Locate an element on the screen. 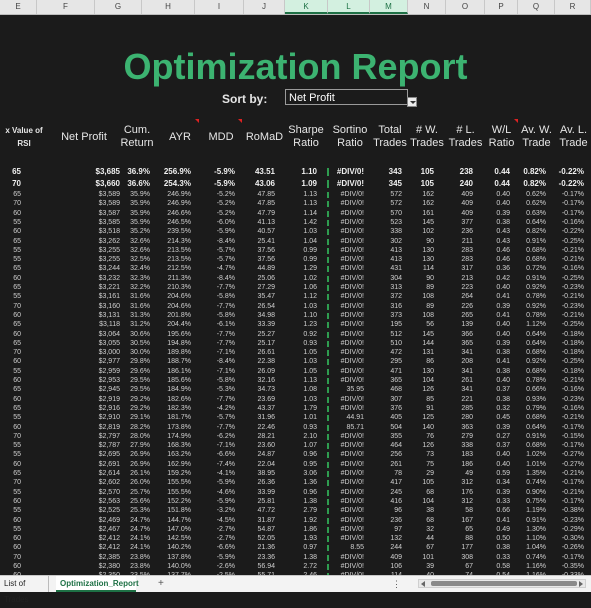 This screenshot has height=608, width=591. cell-avg-win: 0.82% is located at coordinates (534, 172).